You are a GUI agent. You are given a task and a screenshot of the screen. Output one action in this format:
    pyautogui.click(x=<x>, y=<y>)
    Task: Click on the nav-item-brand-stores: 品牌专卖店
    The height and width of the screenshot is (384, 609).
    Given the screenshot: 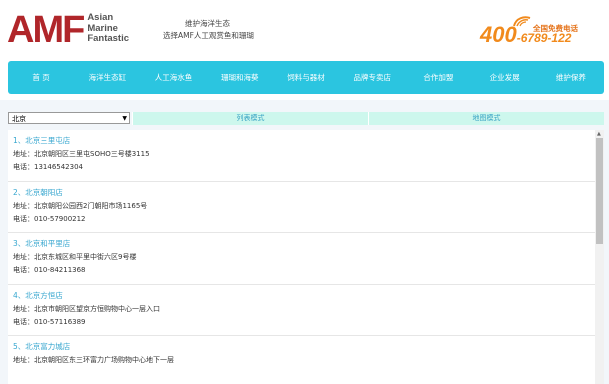 What is the action you would take?
    pyautogui.click(x=372, y=77)
    